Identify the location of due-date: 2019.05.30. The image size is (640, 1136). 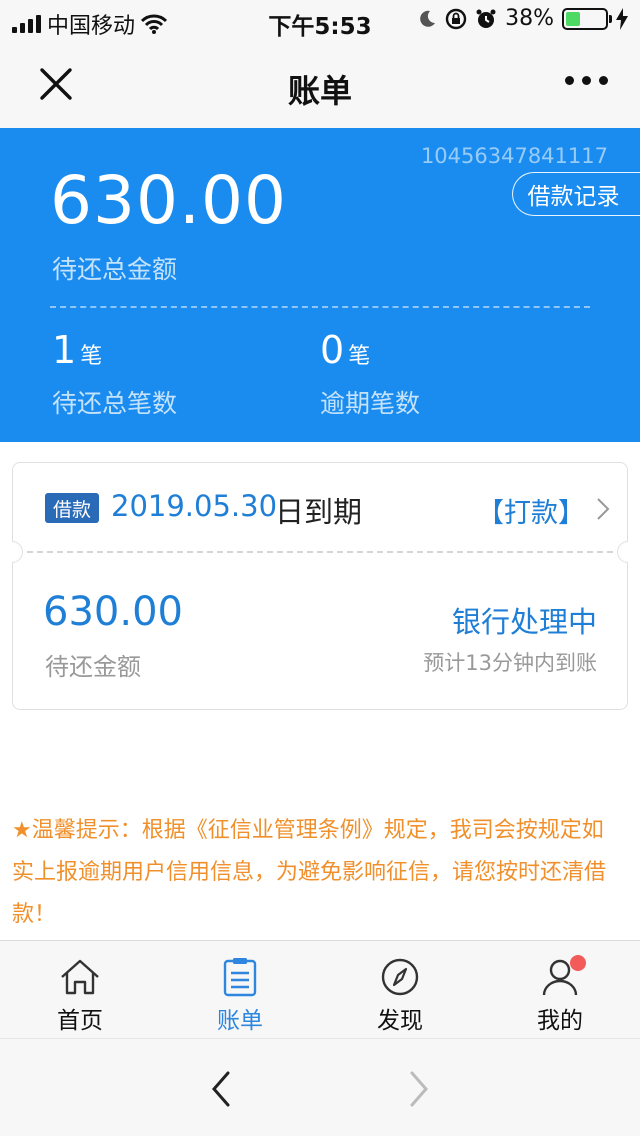
(194, 506).